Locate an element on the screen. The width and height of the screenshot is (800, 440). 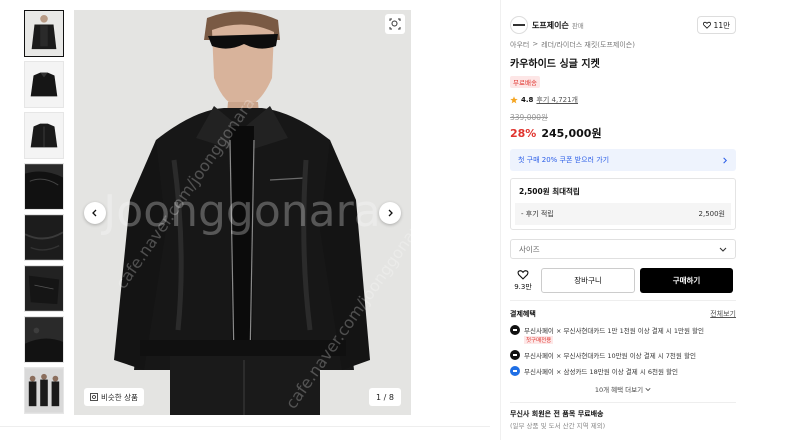
action-buttons: 9.3만 장바구니 구매하기 is located at coordinates (623, 280).